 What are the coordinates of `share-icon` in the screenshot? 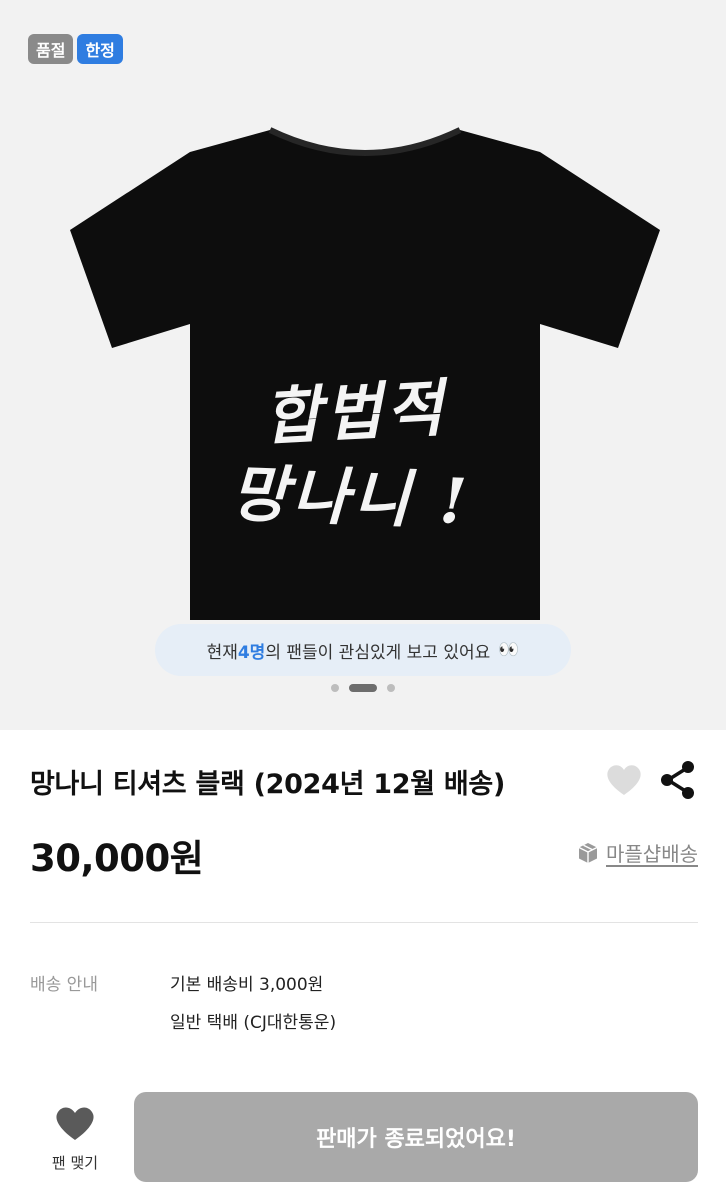 It's located at (677, 780).